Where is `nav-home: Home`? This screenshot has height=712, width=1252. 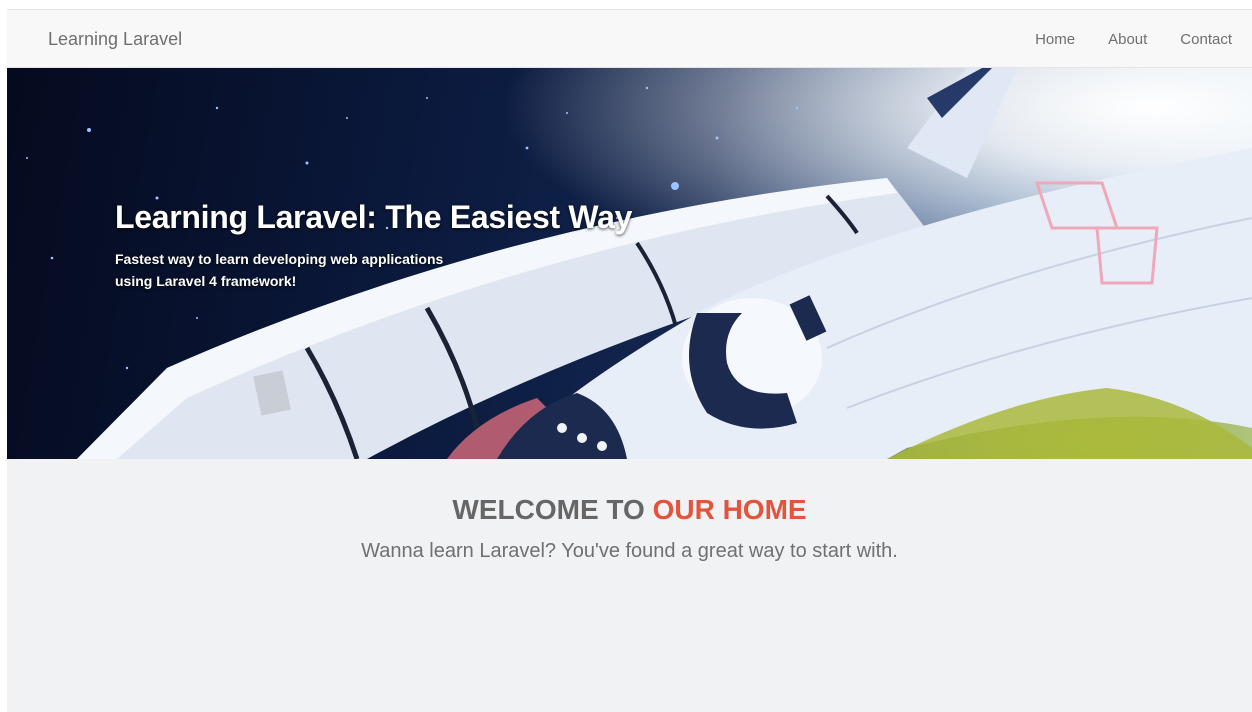 nav-home: Home is located at coordinates (1055, 39).